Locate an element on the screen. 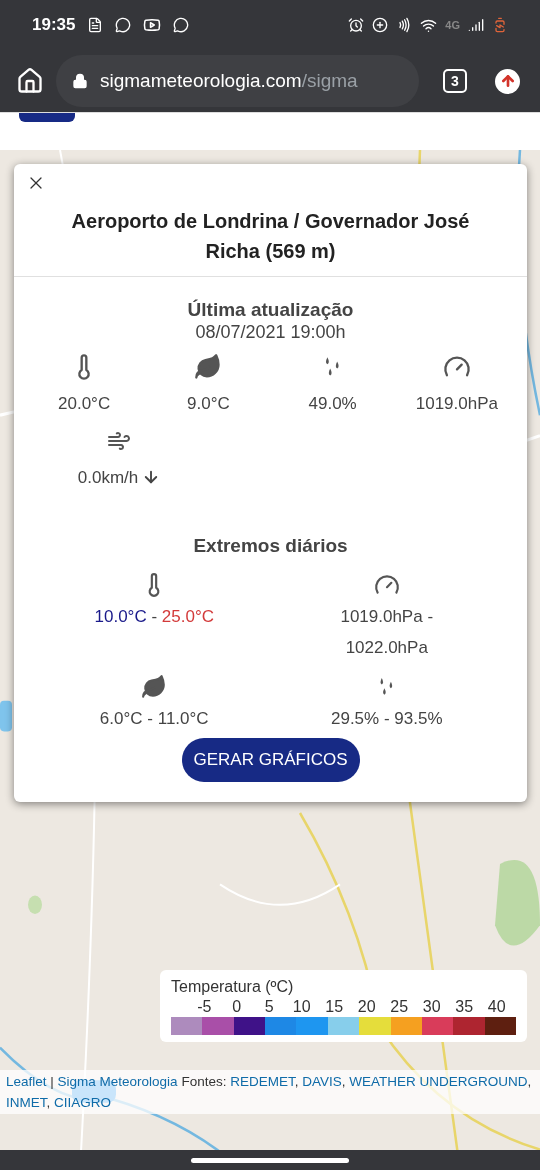  attribution-link: Sigma Meteorologia is located at coordinates (117, 1081).